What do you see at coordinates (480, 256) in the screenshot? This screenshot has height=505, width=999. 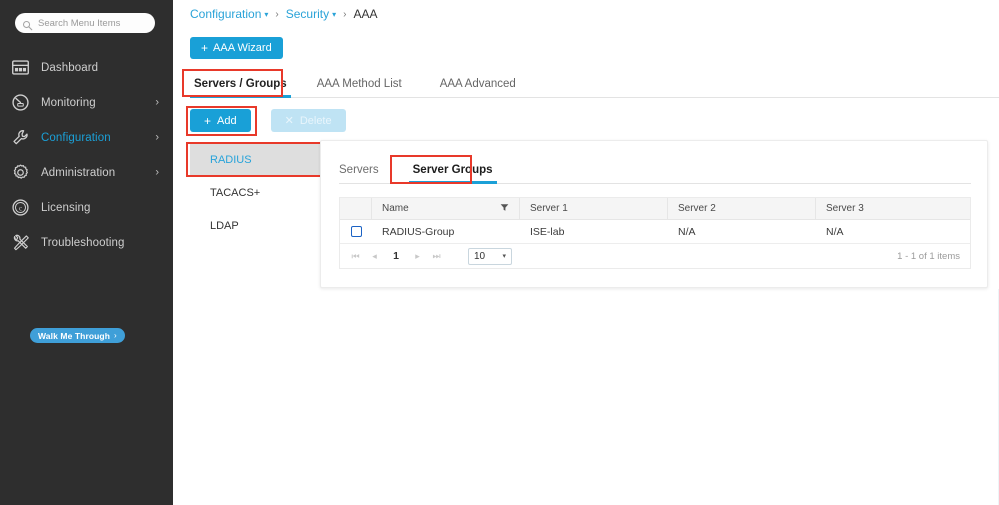 I see `page-size-value: 10` at bounding box center [480, 256].